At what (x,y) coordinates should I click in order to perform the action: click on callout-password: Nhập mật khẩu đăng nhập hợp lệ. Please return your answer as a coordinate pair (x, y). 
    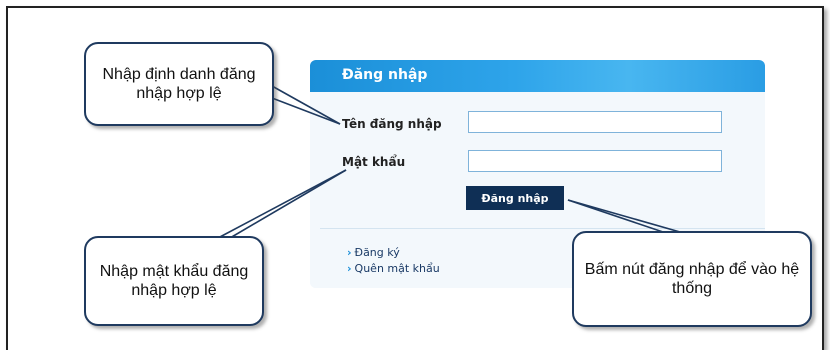
    Looking at the image, I should click on (174, 281).